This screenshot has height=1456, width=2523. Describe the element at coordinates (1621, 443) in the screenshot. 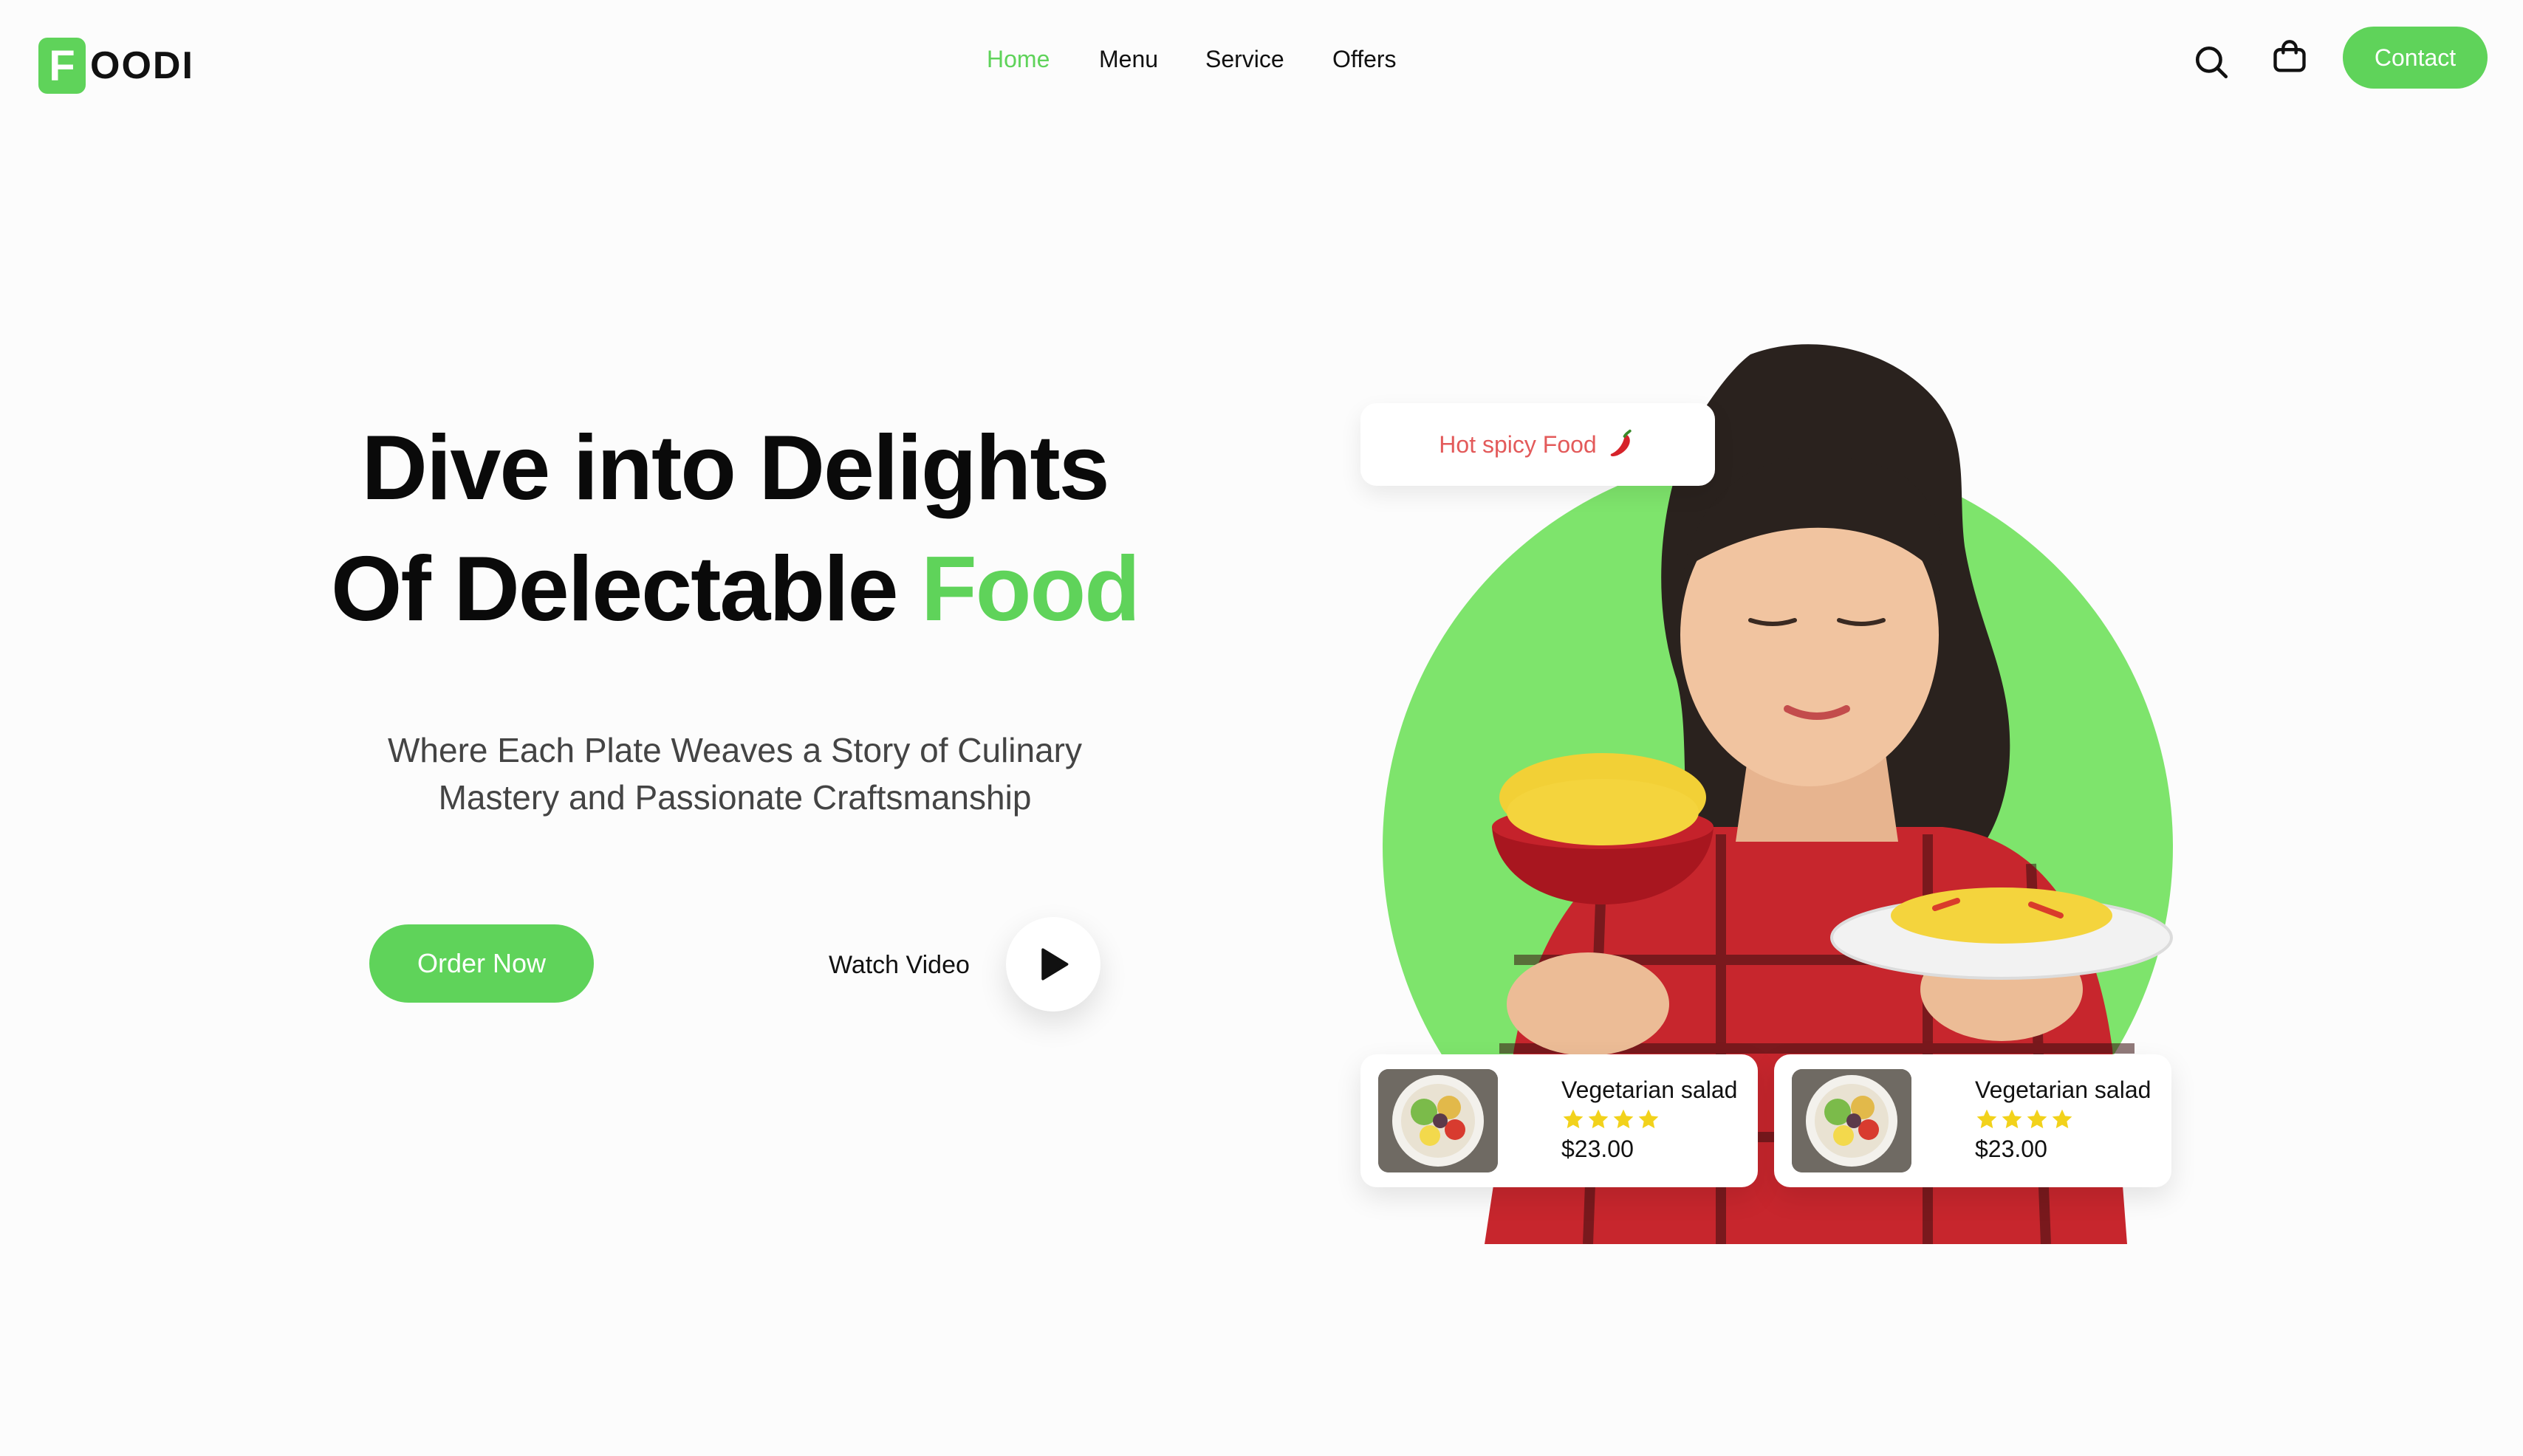

I see `chili-pepper-icon` at that location.